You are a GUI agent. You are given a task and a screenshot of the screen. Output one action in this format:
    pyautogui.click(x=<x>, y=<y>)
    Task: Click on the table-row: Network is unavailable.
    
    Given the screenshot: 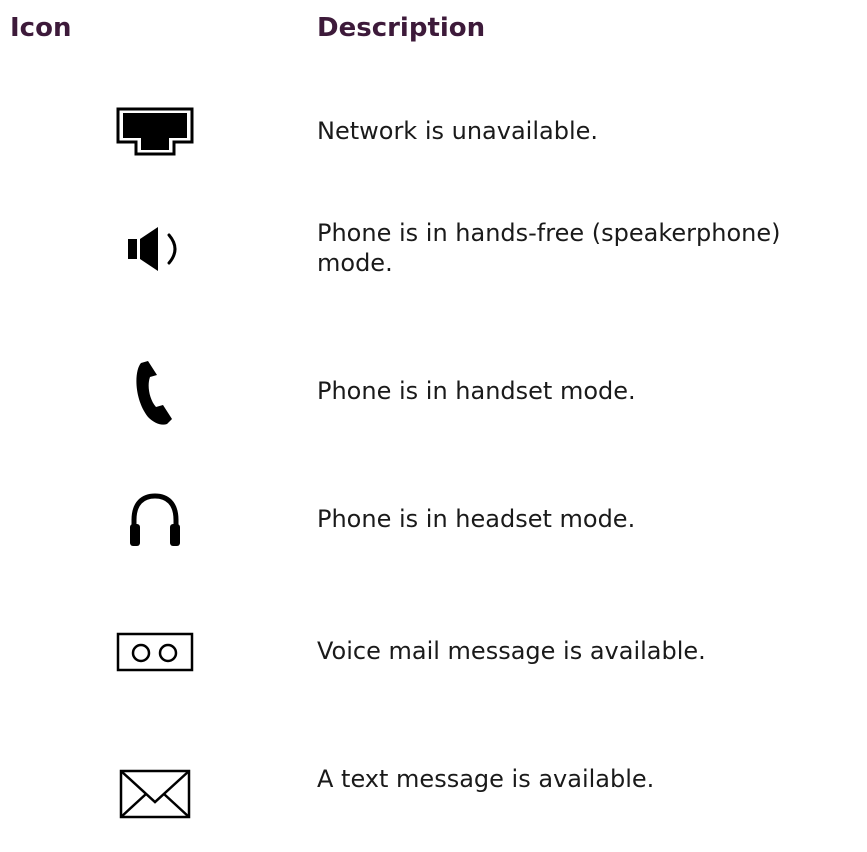 What is the action you would take?
    pyautogui.click(x=433, y=132)
    